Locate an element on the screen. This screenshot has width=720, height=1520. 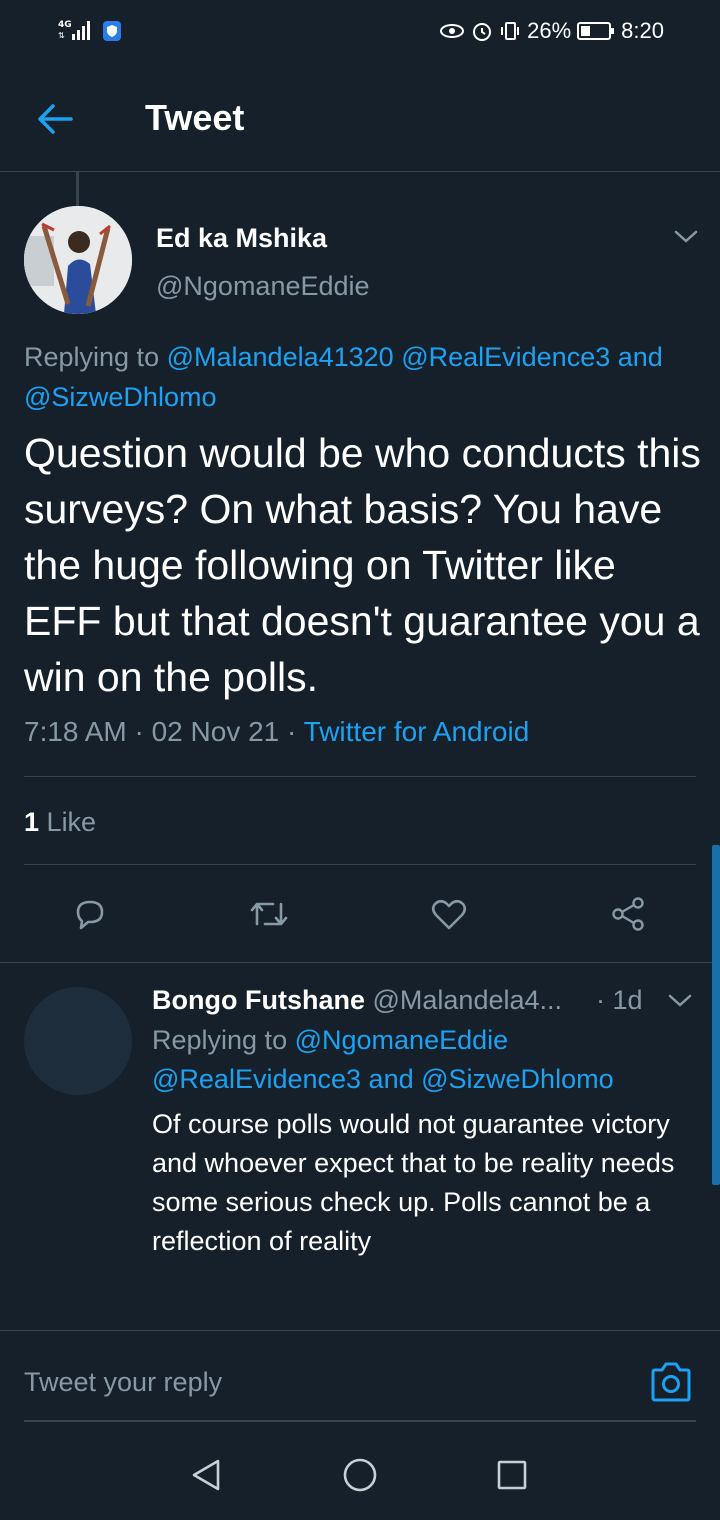
scrollbar is located at coordinates (716, 1015).